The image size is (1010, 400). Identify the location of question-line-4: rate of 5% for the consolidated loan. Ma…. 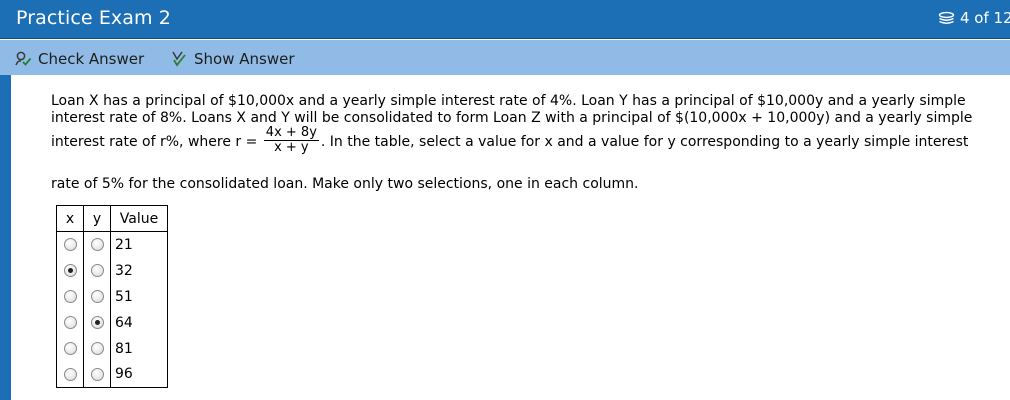
(345, 184).